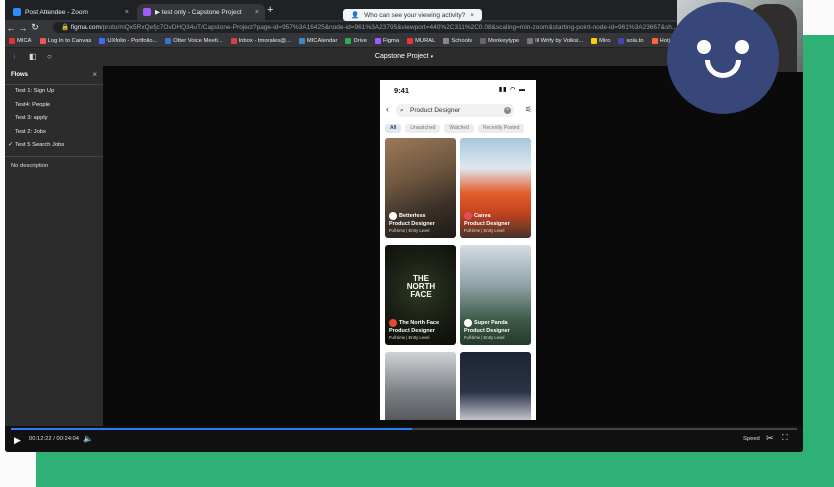 The height and width of the screenshot is (487, 834). Describe the element at coordinates (387, 109) in the screenshot. I see `back-chevron-icon: ‹` at that location.